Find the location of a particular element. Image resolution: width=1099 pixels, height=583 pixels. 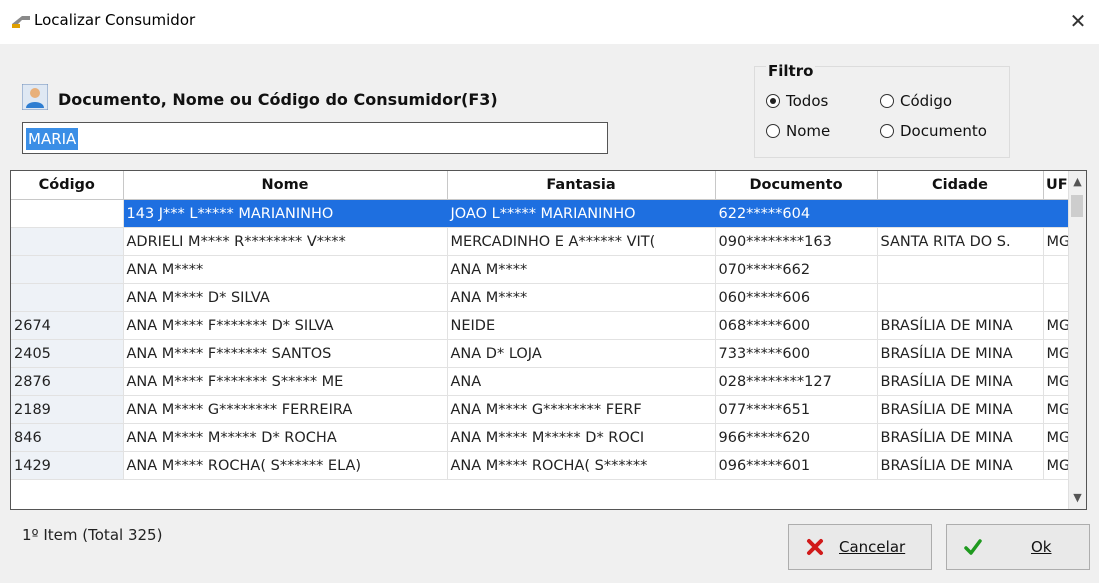

cell-documento: 070*****662 is located at coordinates (796, 269).